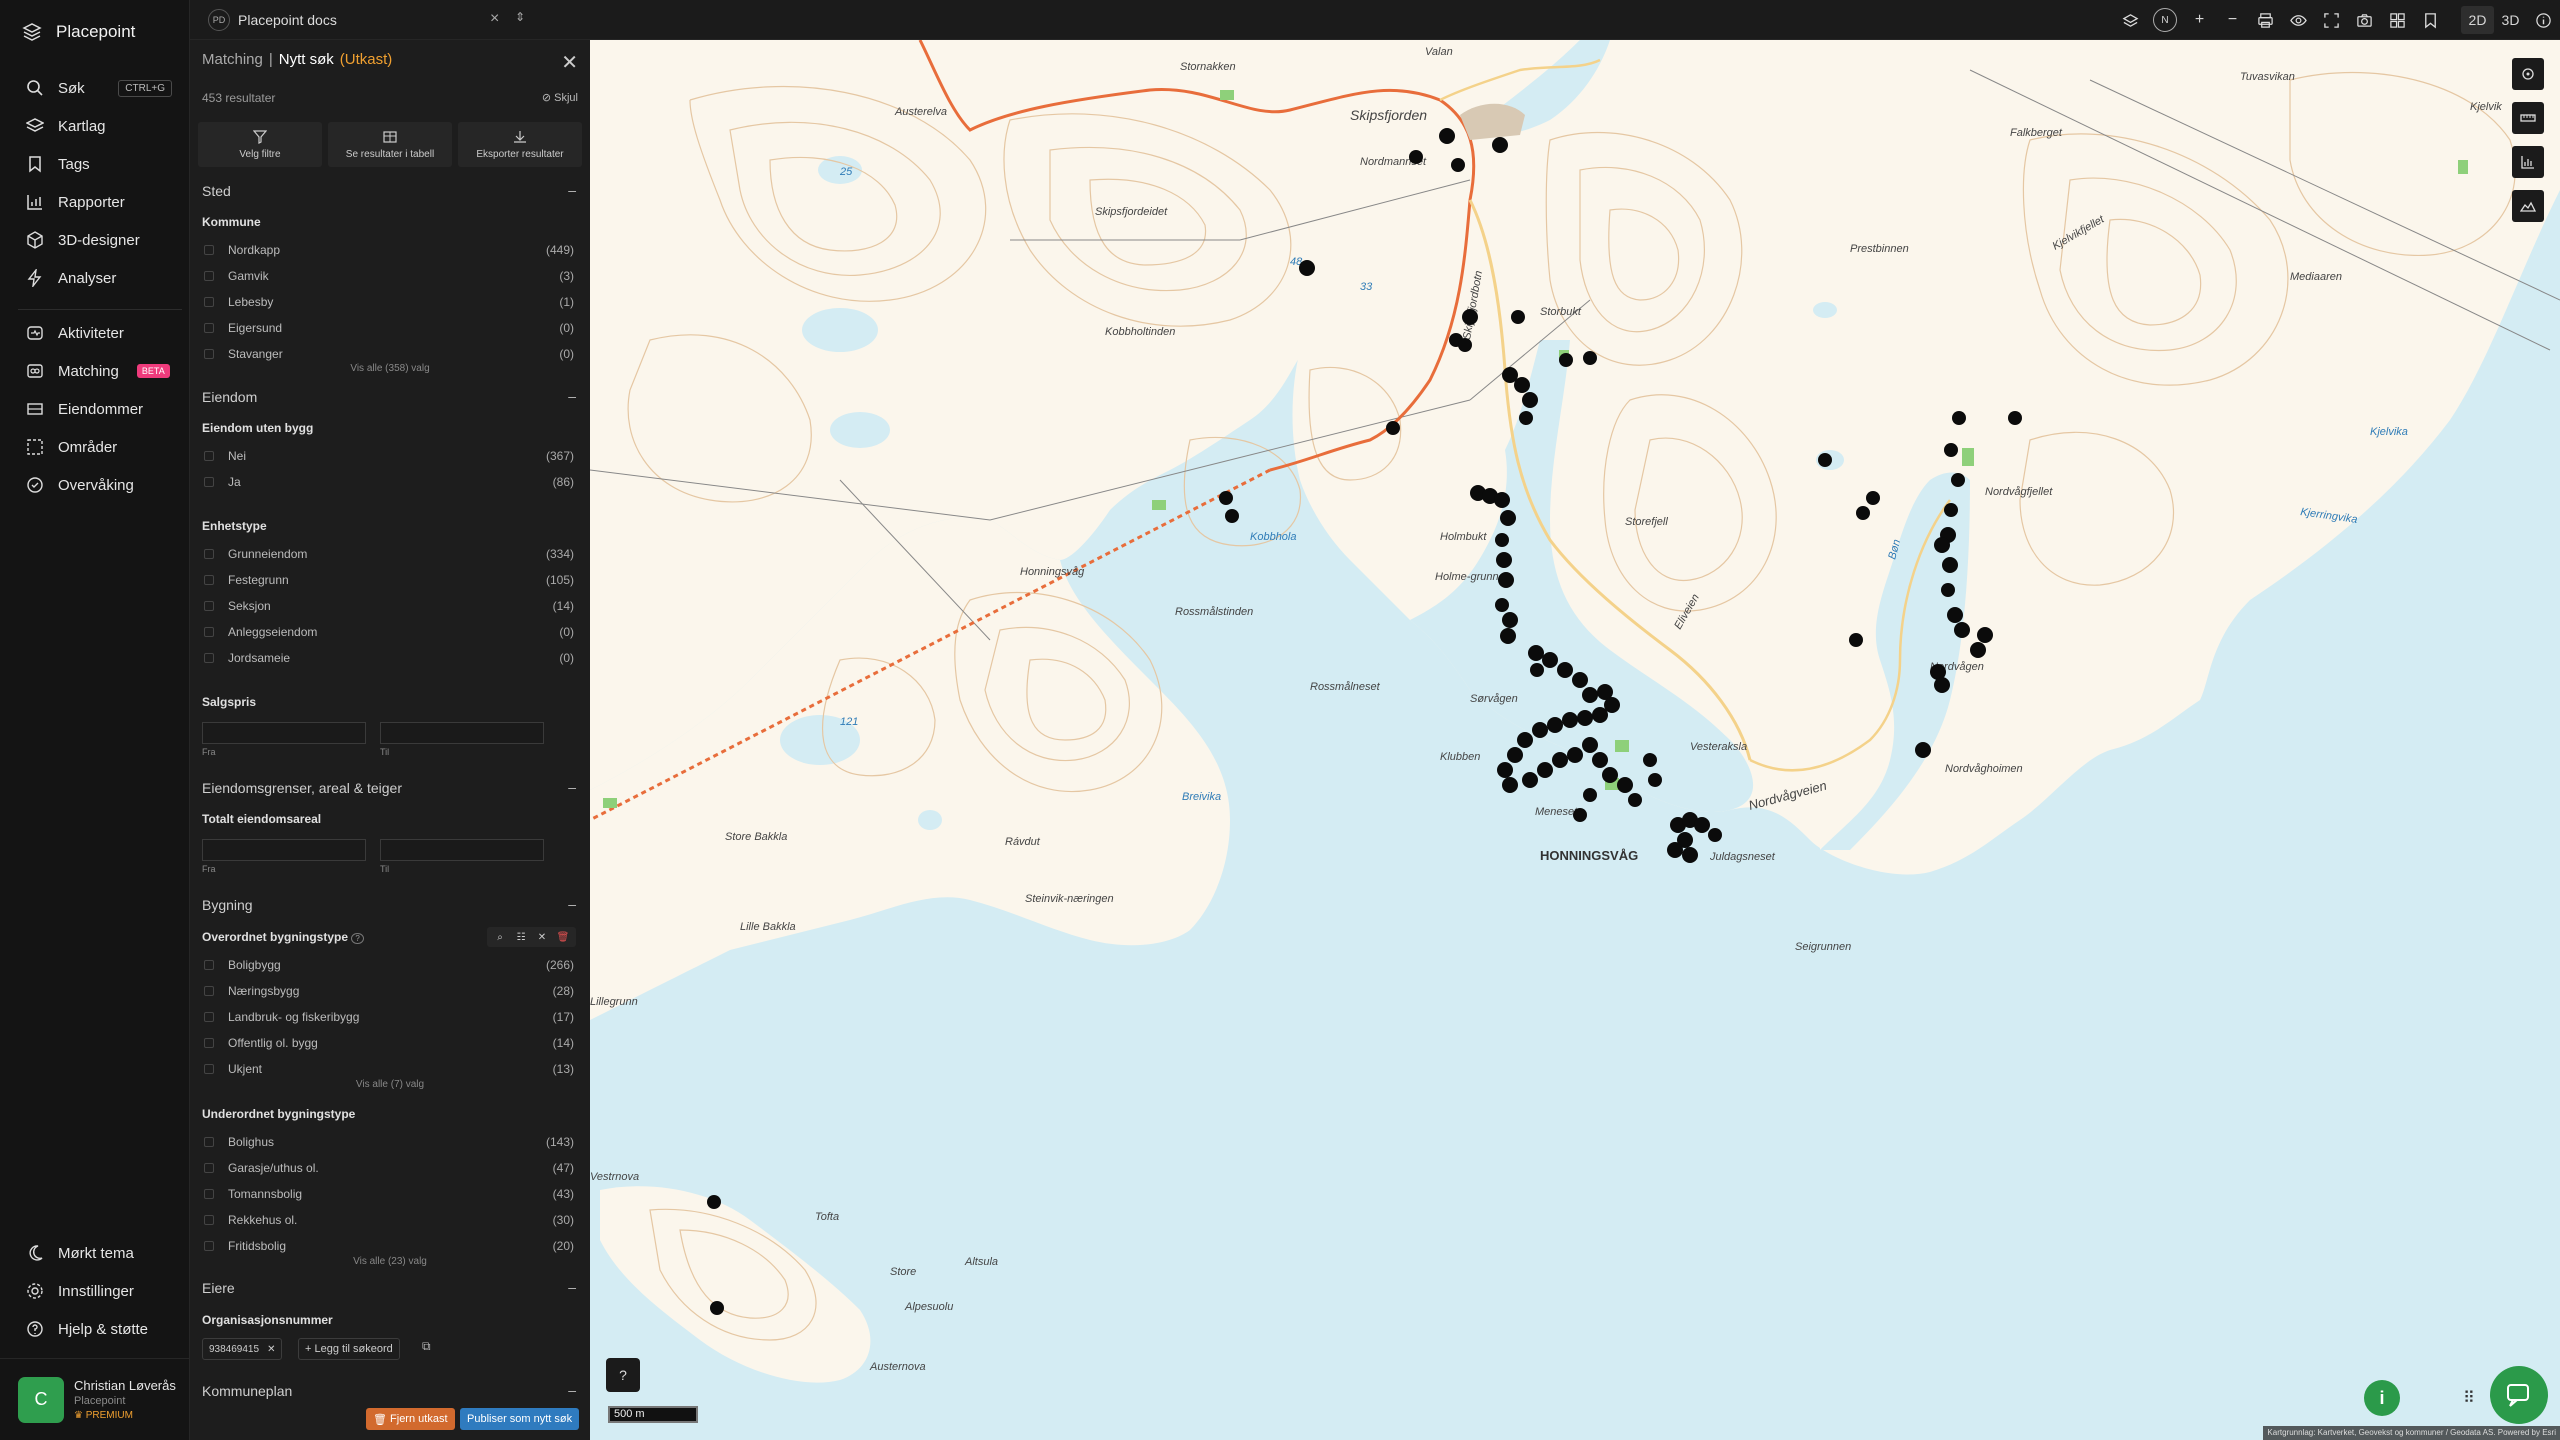 This screenshot has width=2560, height=1440. Describe the element at coordinates (302, 788) in the screenshot. I see `section-title-grenser: Eiendomsgrenser, areal & teiger` at that location.